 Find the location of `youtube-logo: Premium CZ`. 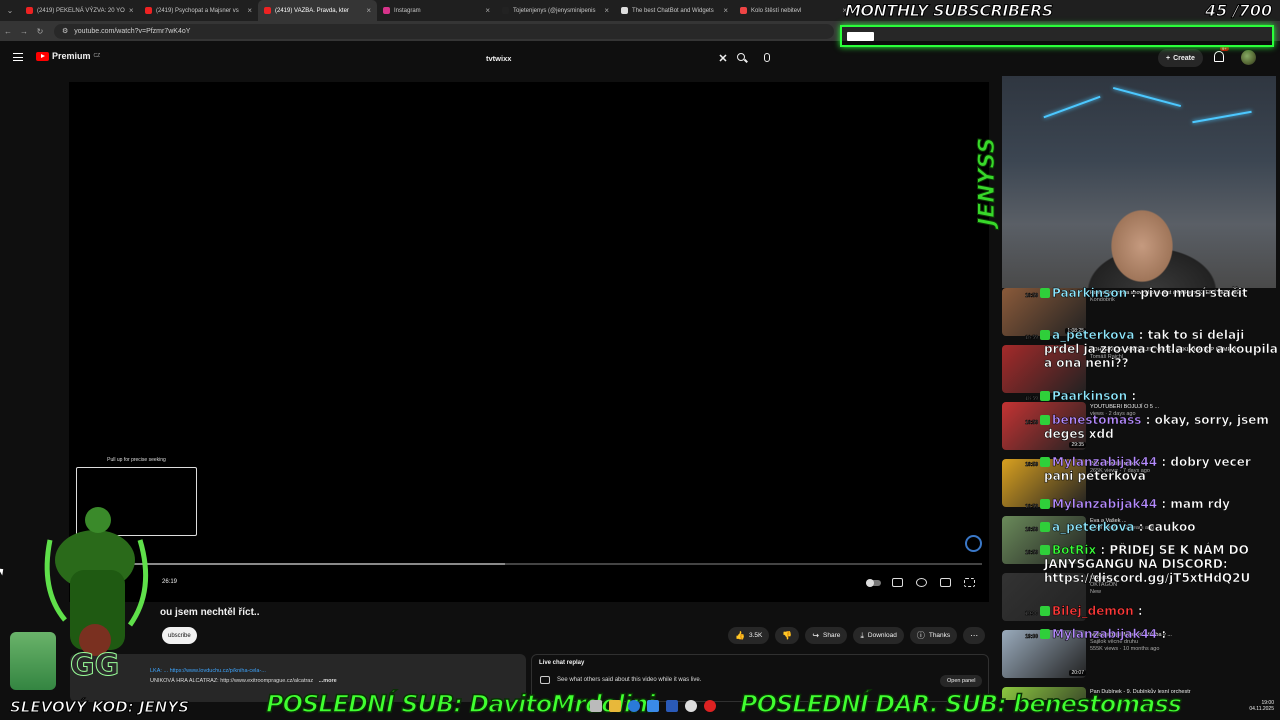

youtube-logo: Premium CZ is located at coordinates (68, 56).